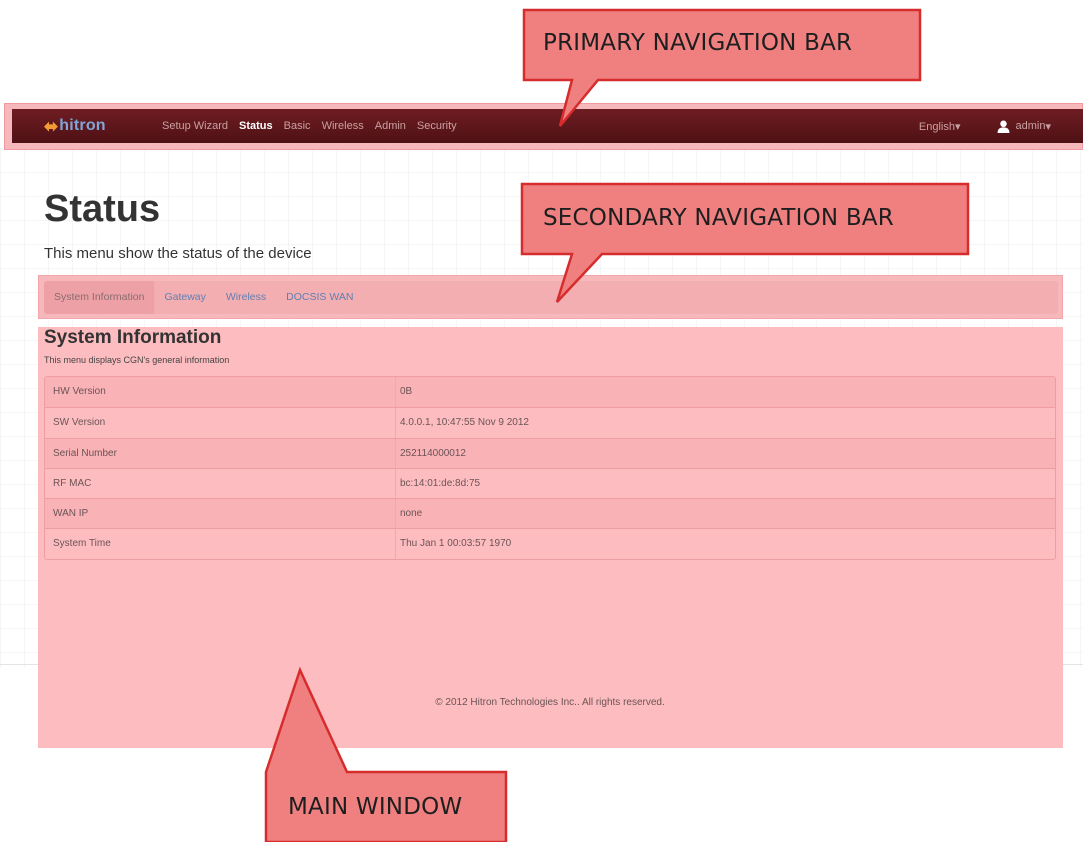  What do you see at coordinates (725, 453) in the screenshot?
I see `row-value: 252114000012` at bounding box center [725, 453].